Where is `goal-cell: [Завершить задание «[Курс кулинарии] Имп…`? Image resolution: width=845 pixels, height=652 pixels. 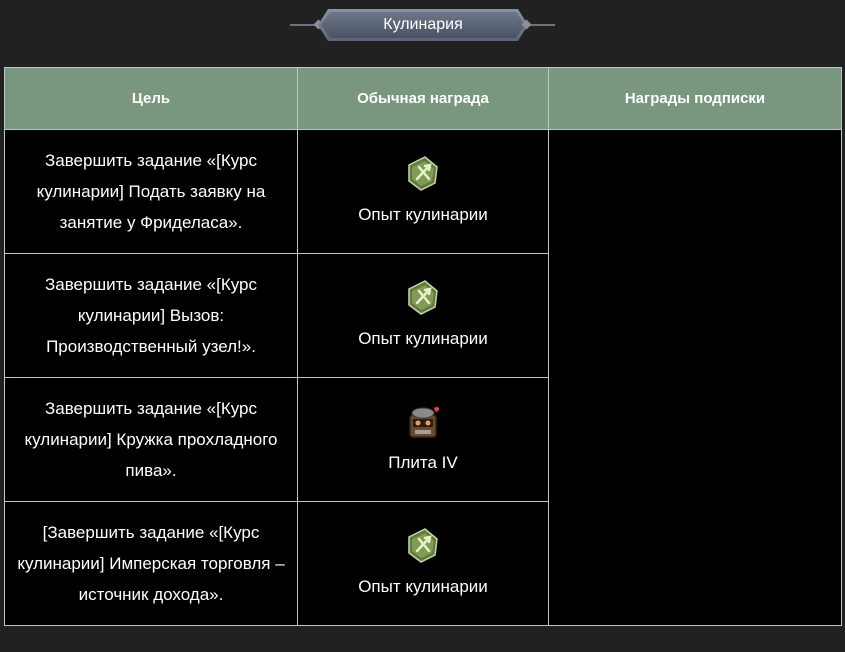
goal-cell: [Завершить задание «[Курс кулинарии] Имп… is located at coordinates (151, 563).